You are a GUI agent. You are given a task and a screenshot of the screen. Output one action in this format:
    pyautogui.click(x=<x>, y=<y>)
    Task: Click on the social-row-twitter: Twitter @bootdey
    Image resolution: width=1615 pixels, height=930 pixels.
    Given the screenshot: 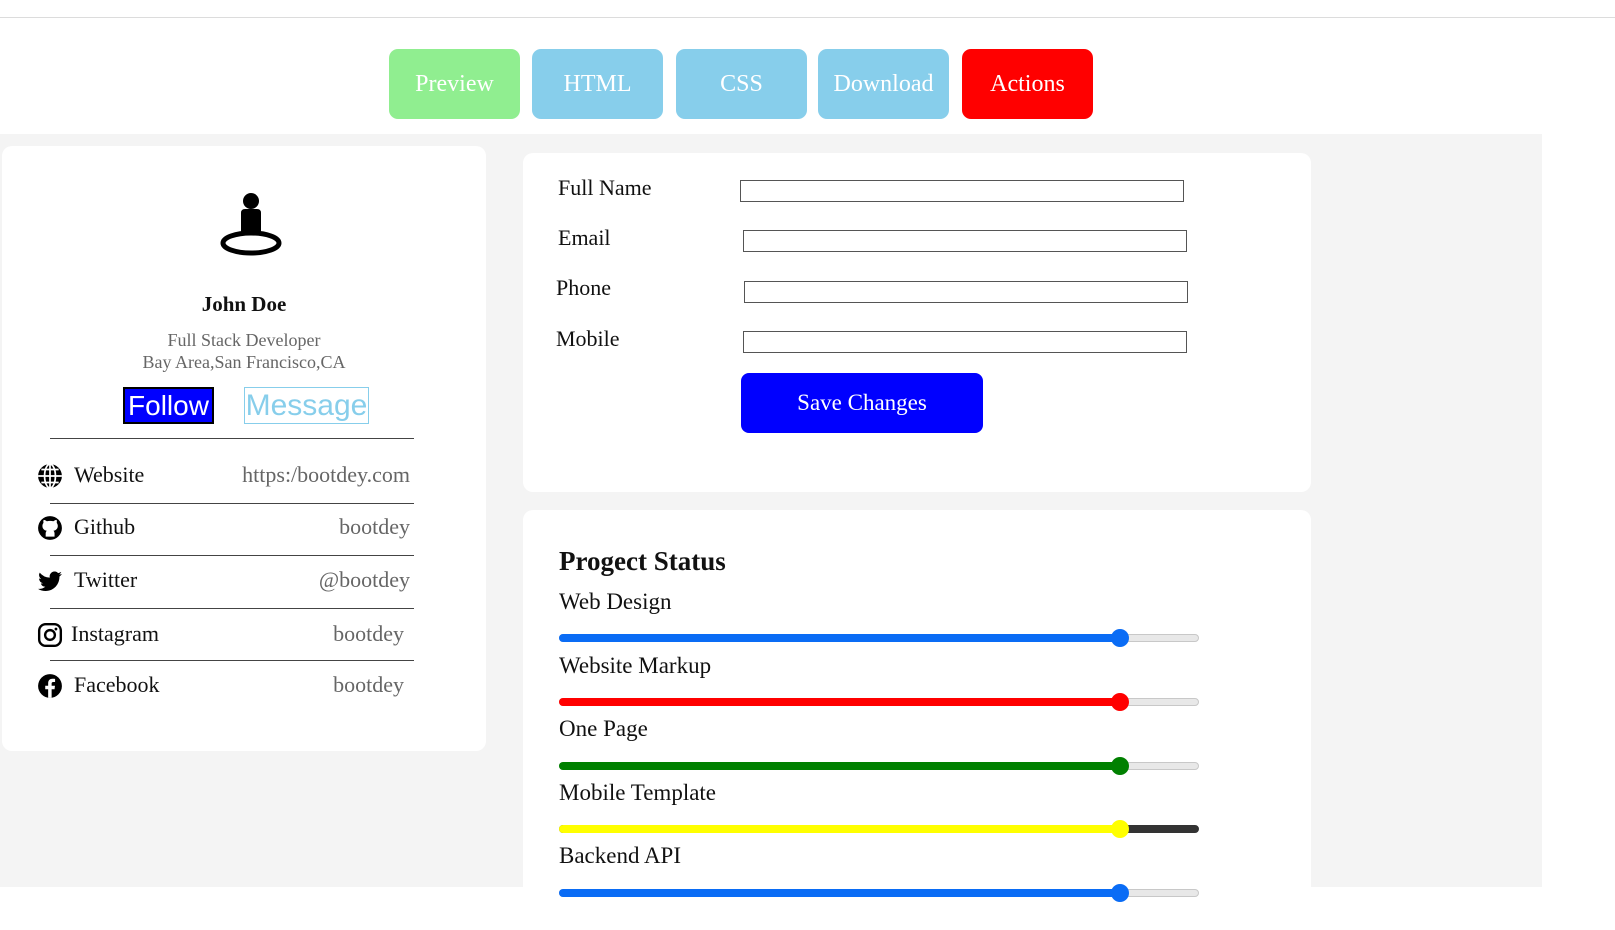 What is the action you would take?
    pyautogui.click(x=244, y=583)
    